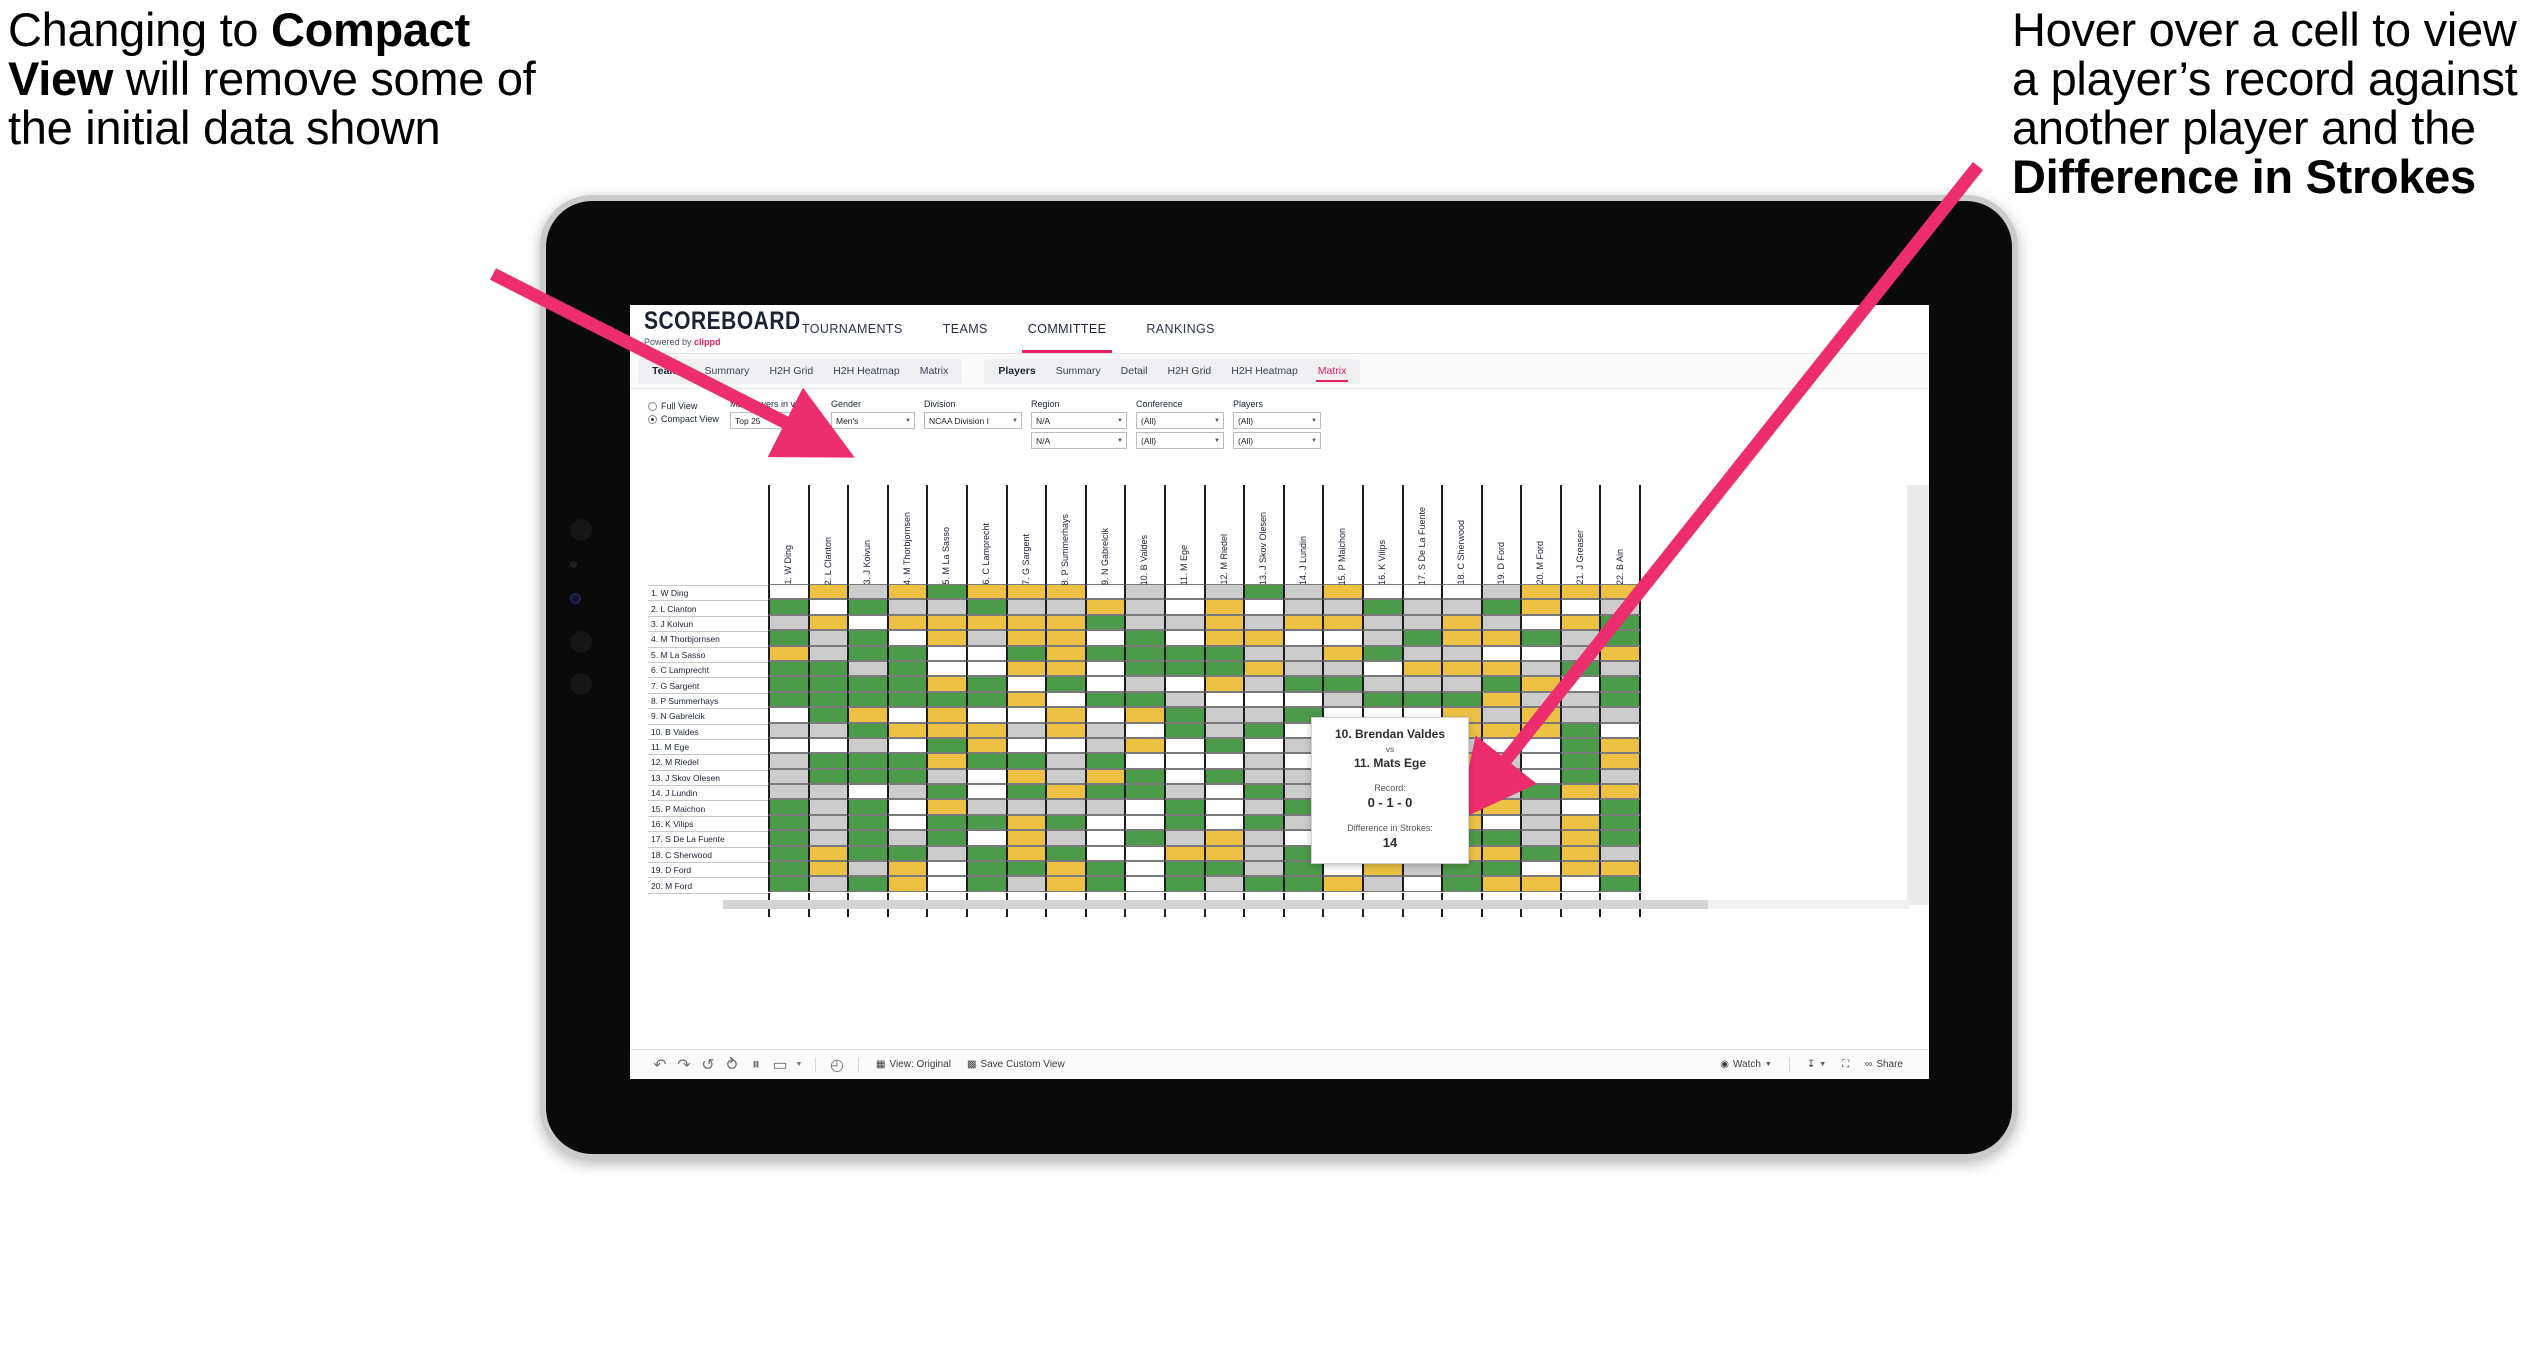 This screenshot has width=2521, height=1356. I want to click on subnav-players-h2h-grid: H2H Grid, so click(1190, 371).